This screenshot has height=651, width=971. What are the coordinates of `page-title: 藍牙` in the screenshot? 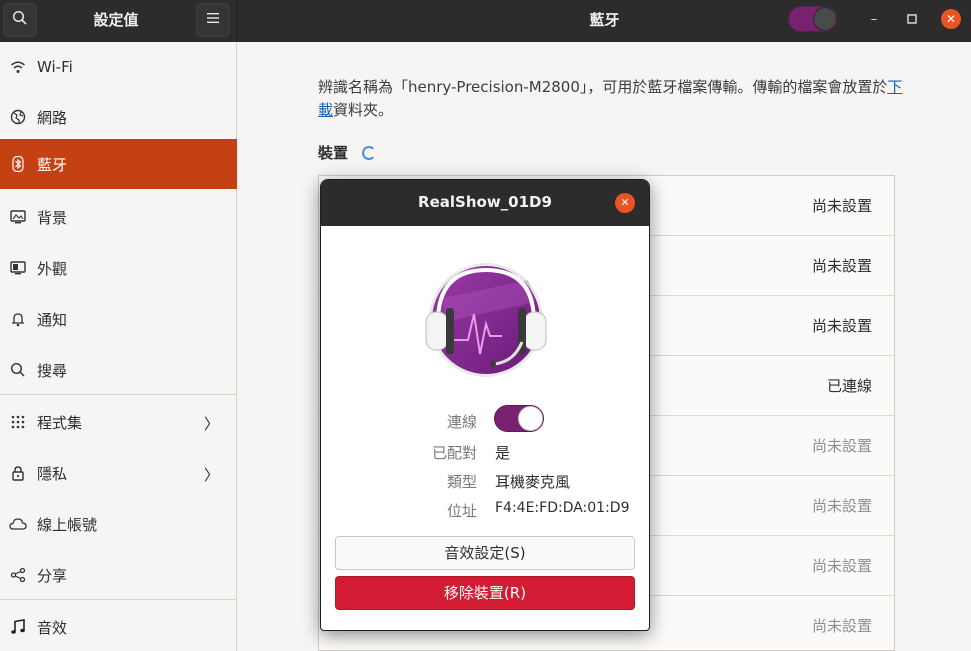 It's located at (604, 20).